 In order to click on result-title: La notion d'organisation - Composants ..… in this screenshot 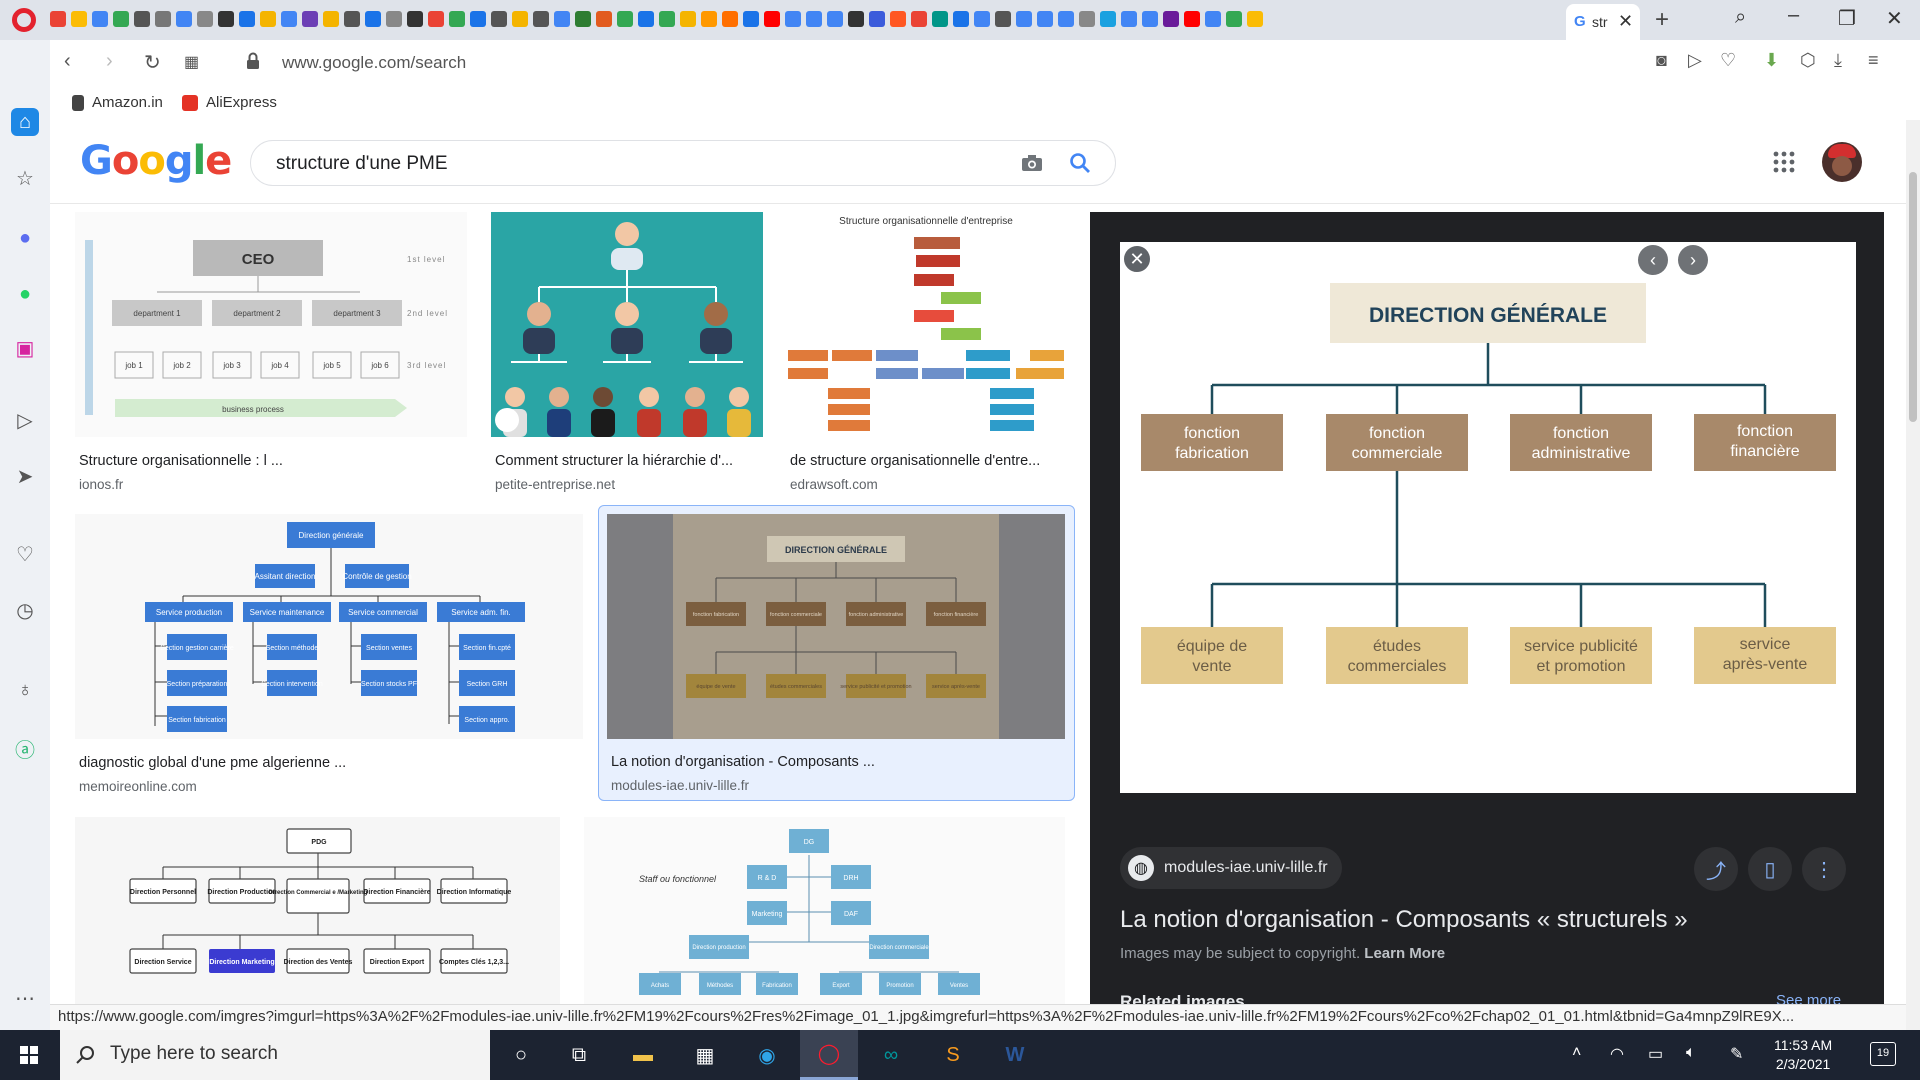, I will do `click(743, 762)`.